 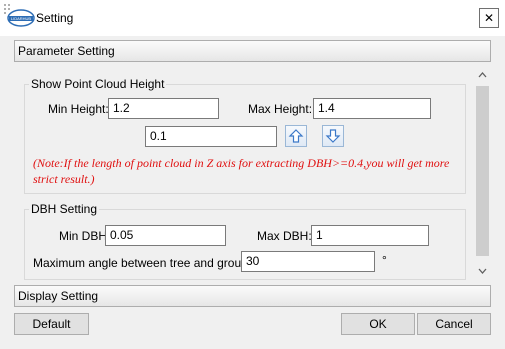 I want to click on title-bar, so click(x=252, y=18).